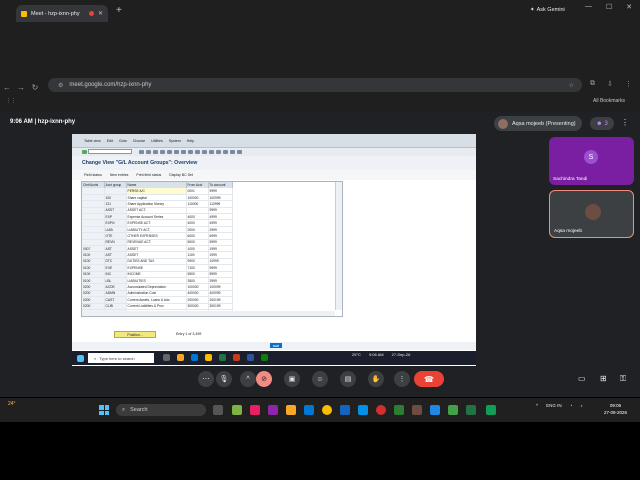 The image size is (640, 480). Describe the element at coordinates (208, 313) in the screenshot. I see `table-horizontal-scrollbar` at that location.